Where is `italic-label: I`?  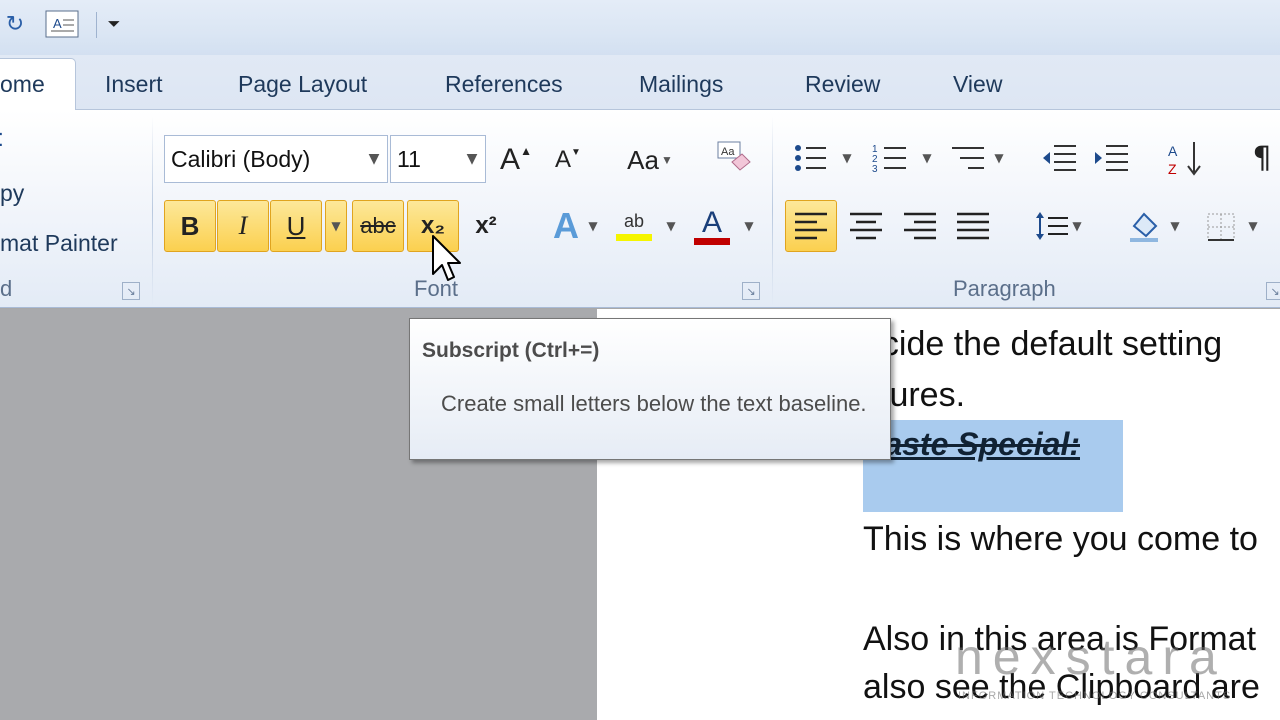
italic-label: I is located at coordinates (243, 225).